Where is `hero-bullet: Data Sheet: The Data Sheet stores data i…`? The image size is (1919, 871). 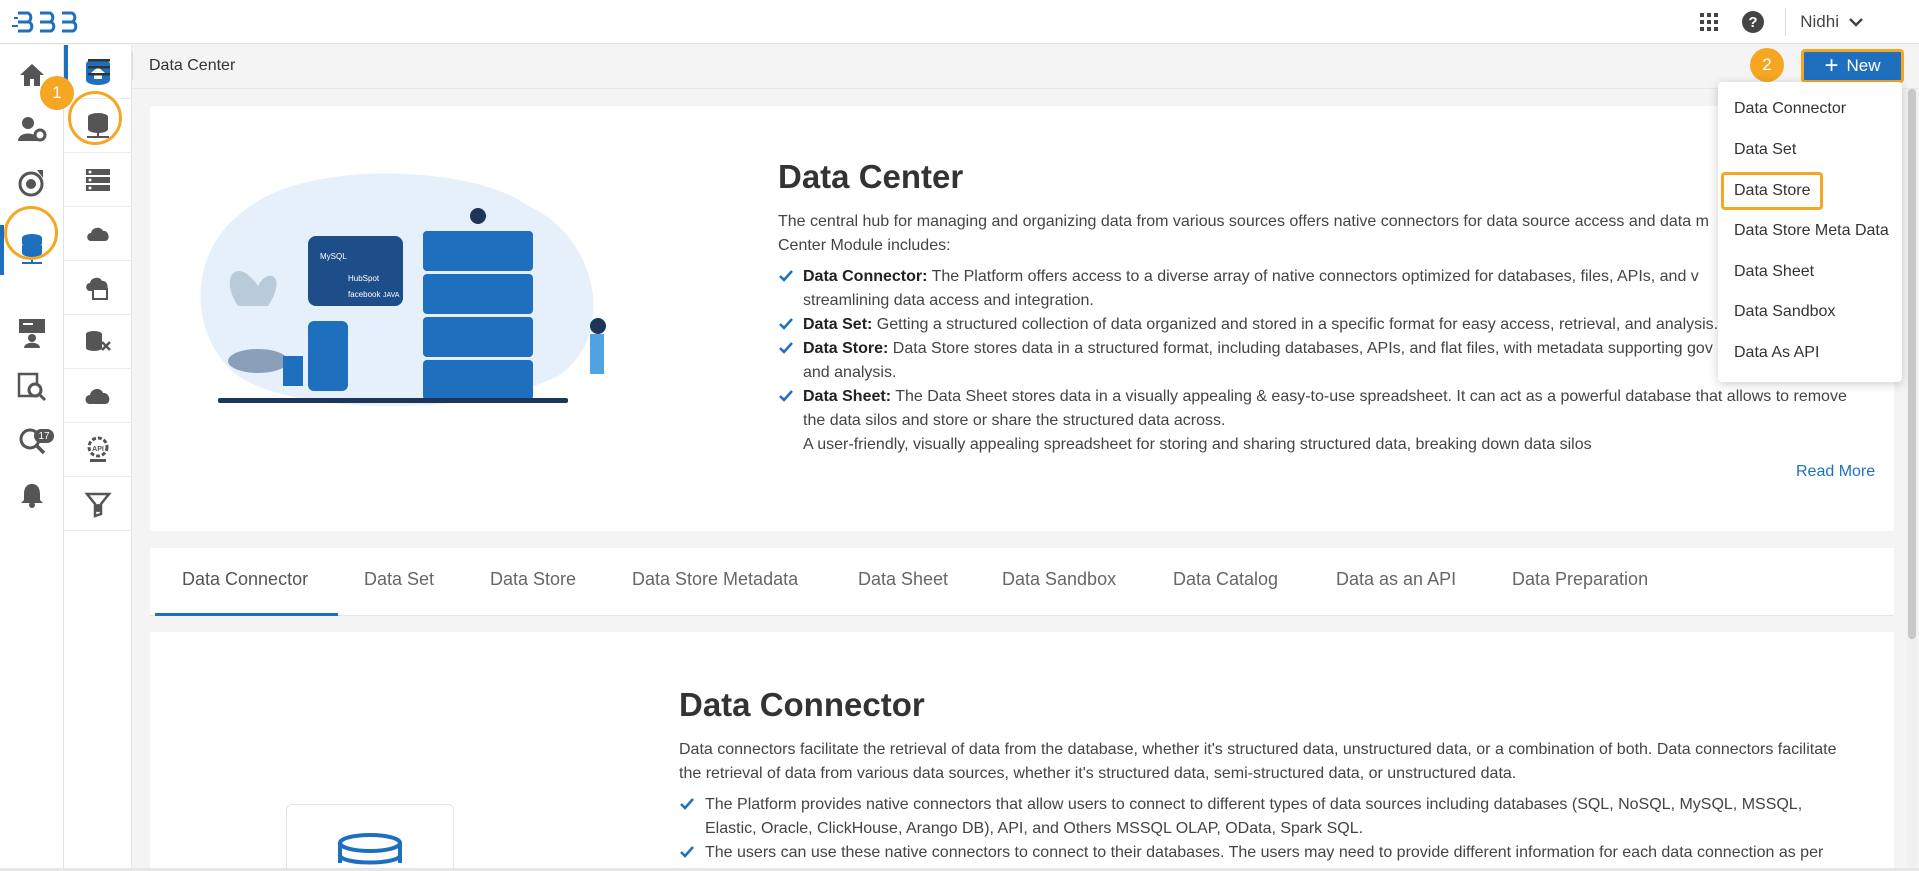 hero-bullet: Data Sheet: The Data Sheet stores data i… is located at coordinates (1328, 421).